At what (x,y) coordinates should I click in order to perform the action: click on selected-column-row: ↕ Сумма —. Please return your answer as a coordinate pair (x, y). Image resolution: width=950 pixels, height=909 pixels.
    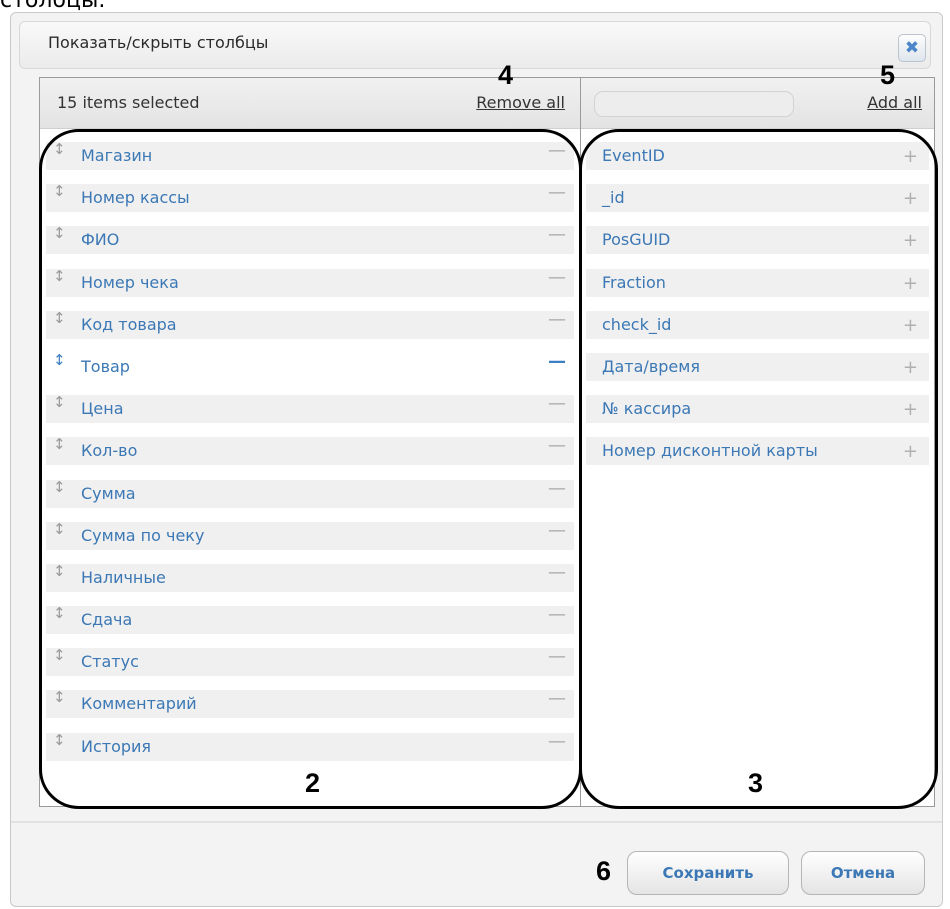
    Looking at the image, I should click on (310, 493).